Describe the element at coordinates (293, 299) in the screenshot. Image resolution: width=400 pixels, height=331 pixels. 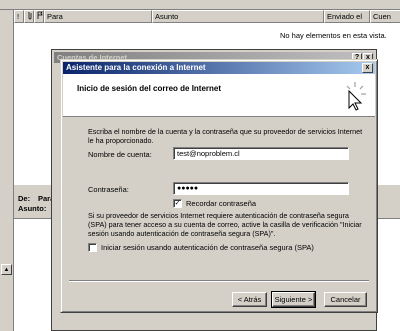
I see `next-button: Siguiente >` at that location.